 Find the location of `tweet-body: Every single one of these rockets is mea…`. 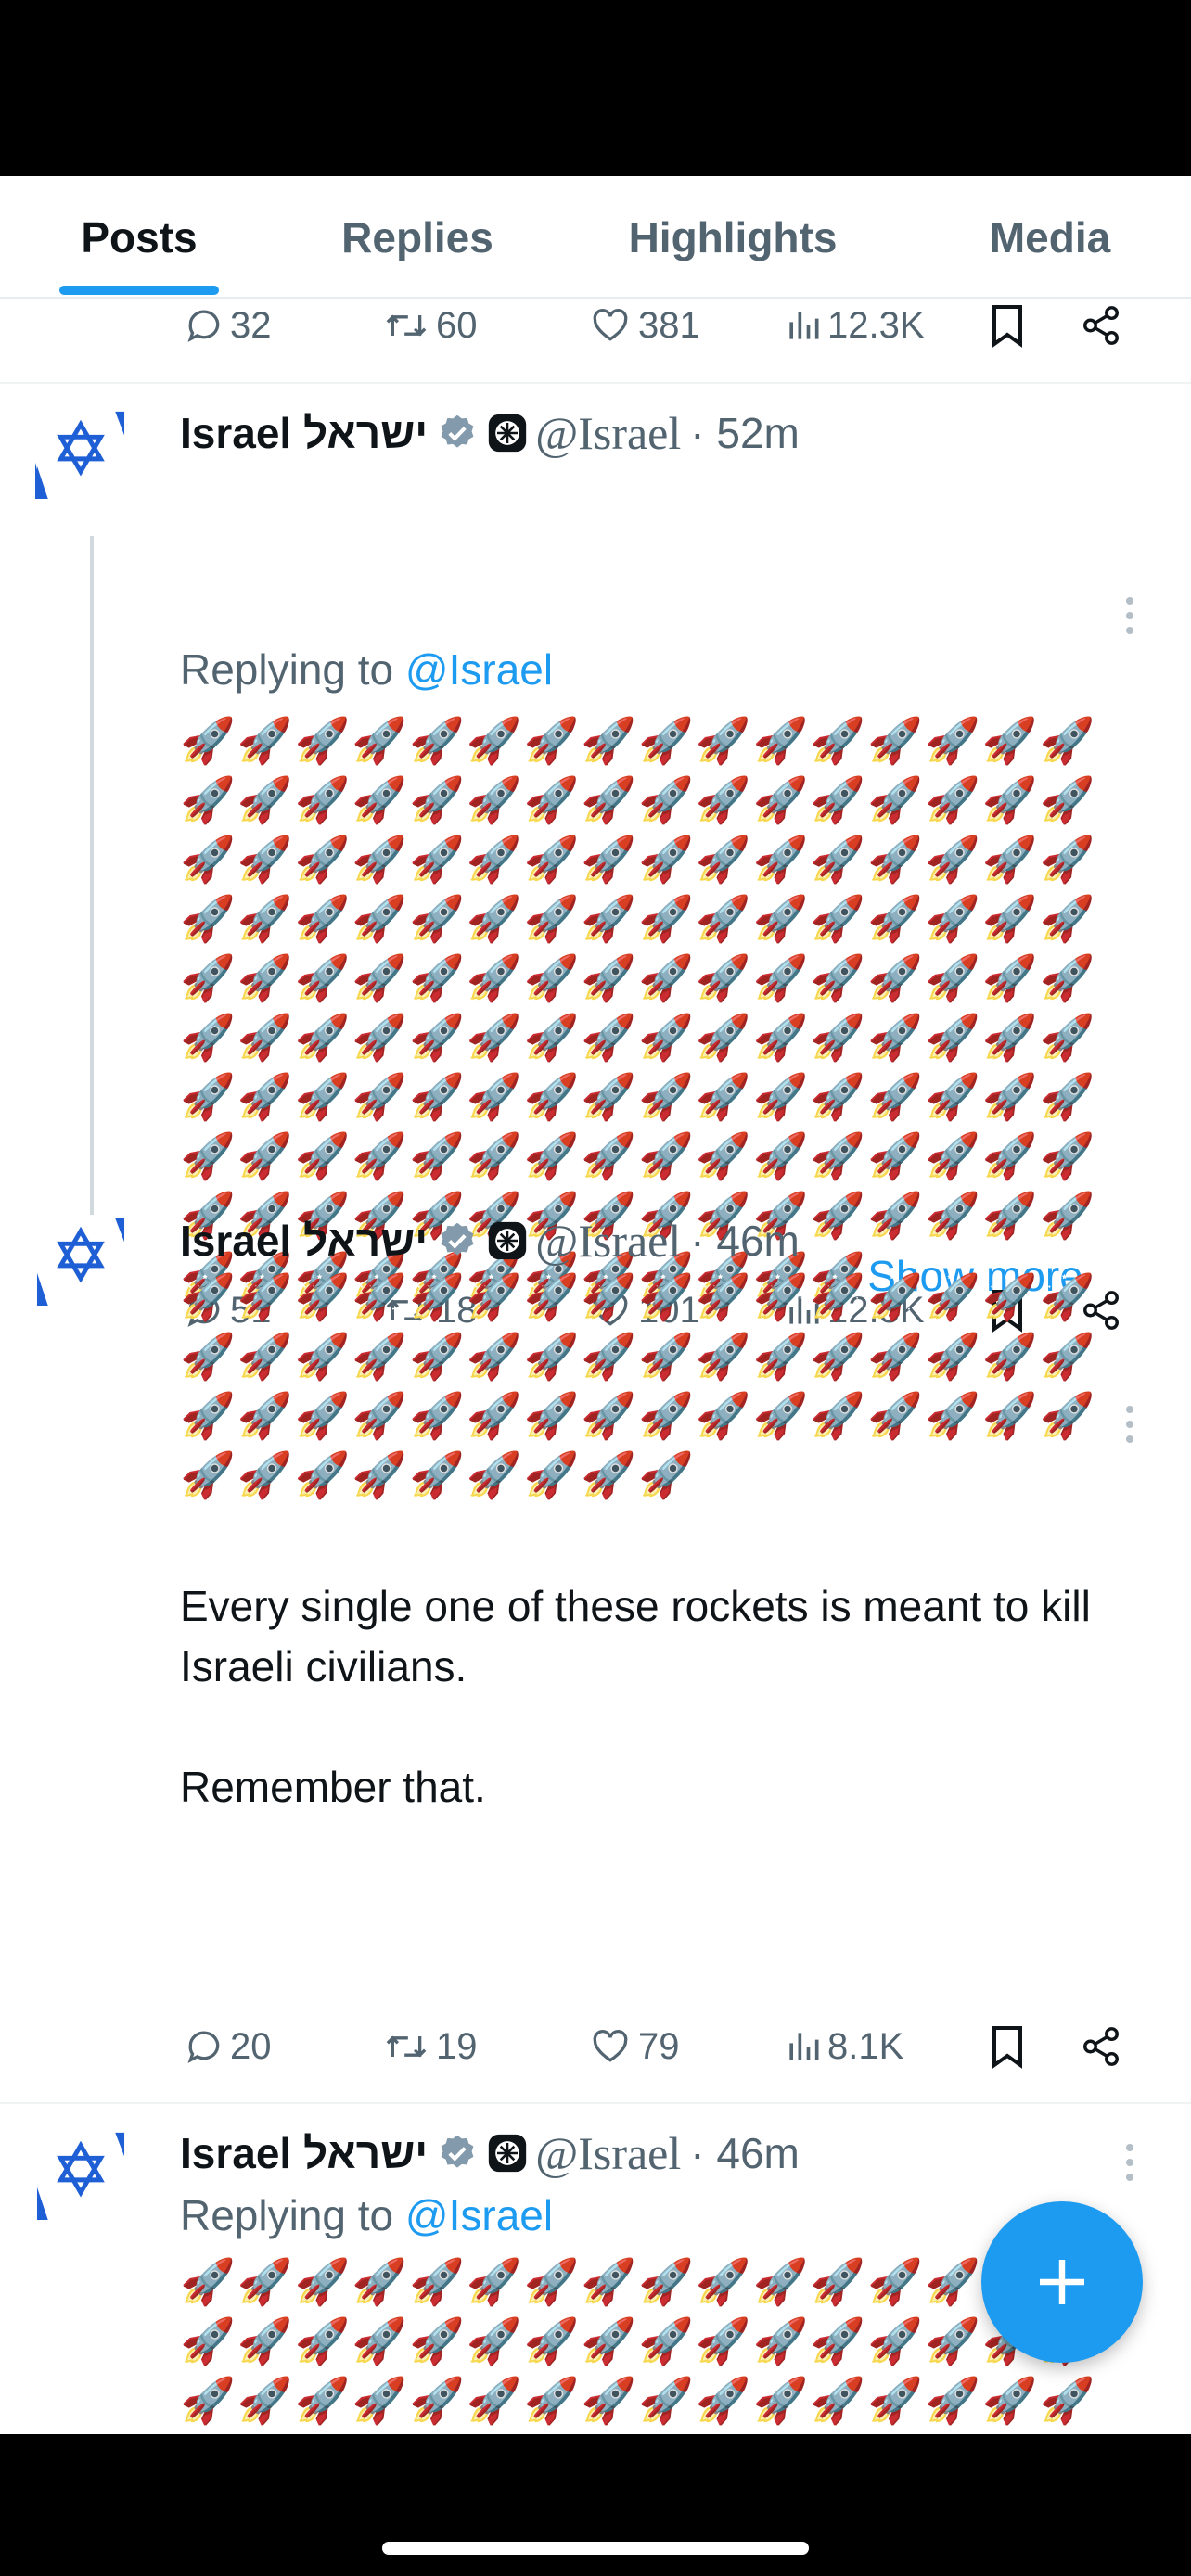

tweet-body: Every single one of these rockets is mea… is located at coordinates (653, 1696).